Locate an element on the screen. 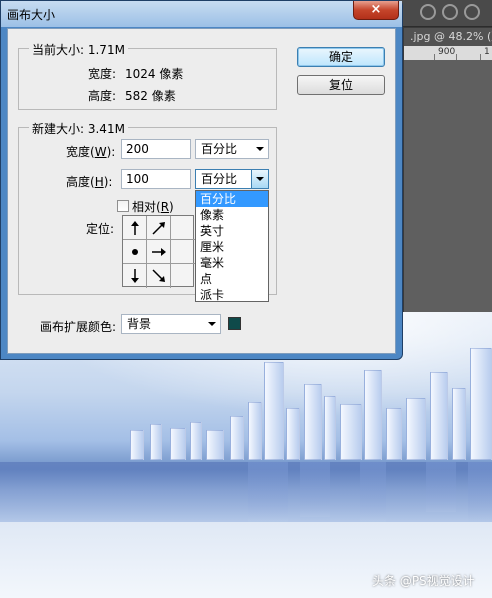  relative-checkbox is located at coordinates (123, 206).